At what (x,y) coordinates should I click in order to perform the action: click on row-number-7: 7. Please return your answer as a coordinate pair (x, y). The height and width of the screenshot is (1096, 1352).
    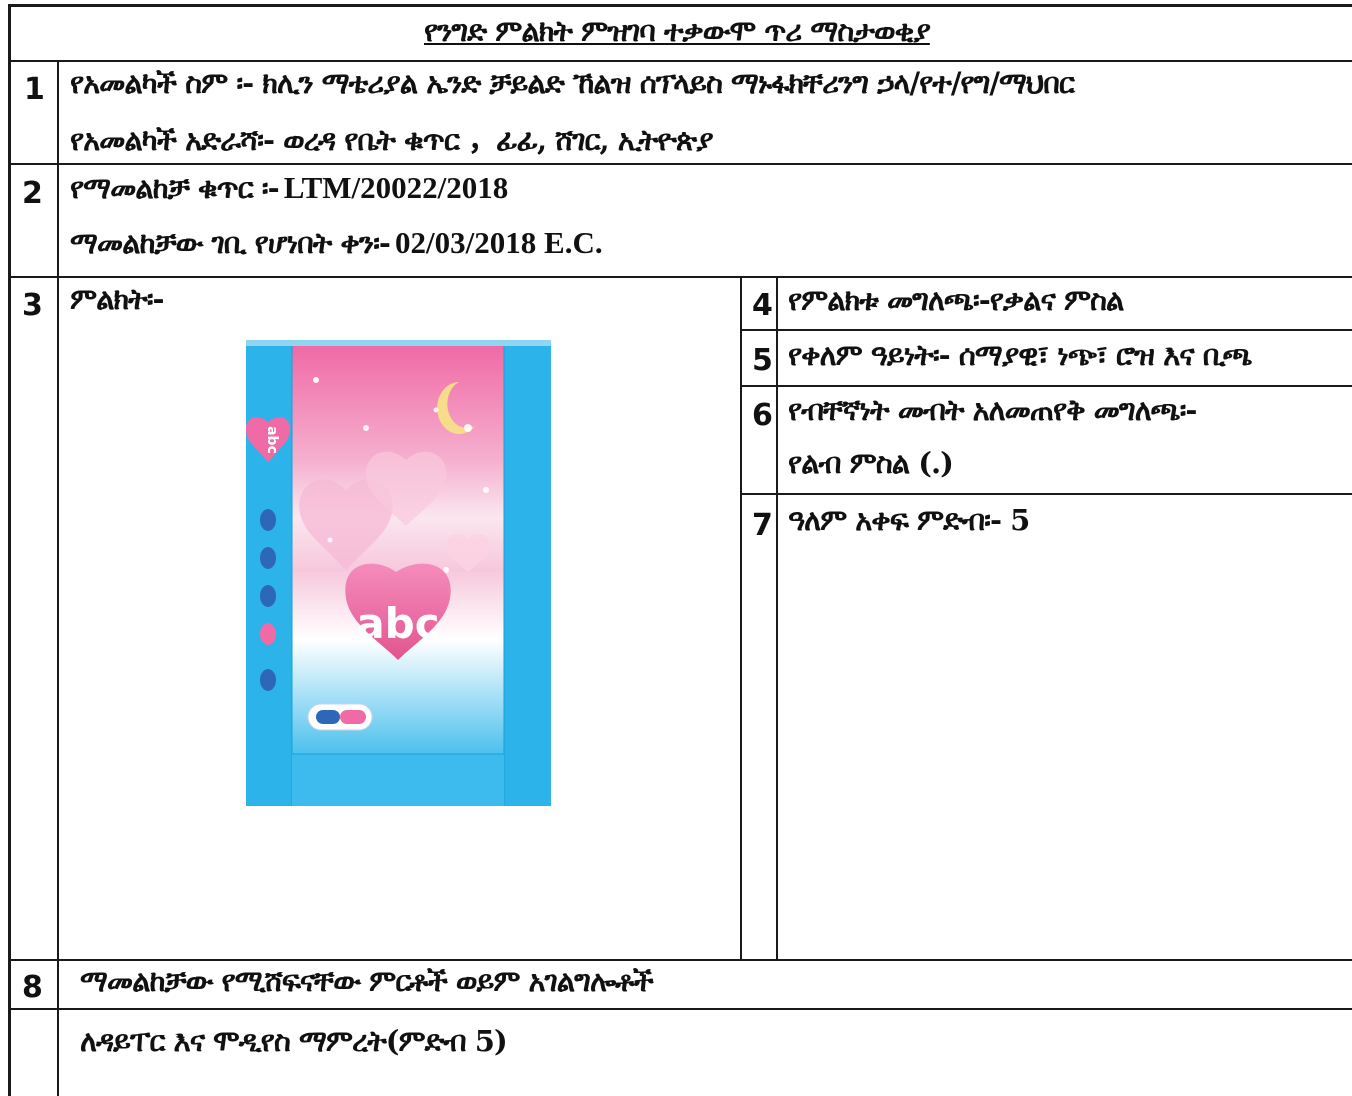
    Looking at the image, I should click on (762, 525).